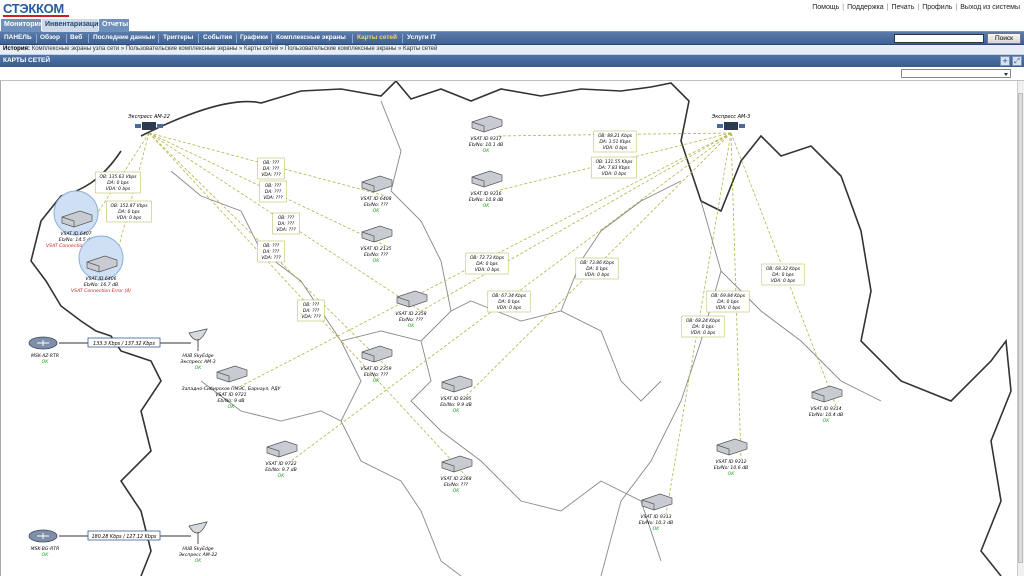 The width and height of the screenshot is (1024, 576). I want to click on link-label: OB: 73.86 KbpsDA: 0 bpsVDA: 0 bps, so click(597, 268).